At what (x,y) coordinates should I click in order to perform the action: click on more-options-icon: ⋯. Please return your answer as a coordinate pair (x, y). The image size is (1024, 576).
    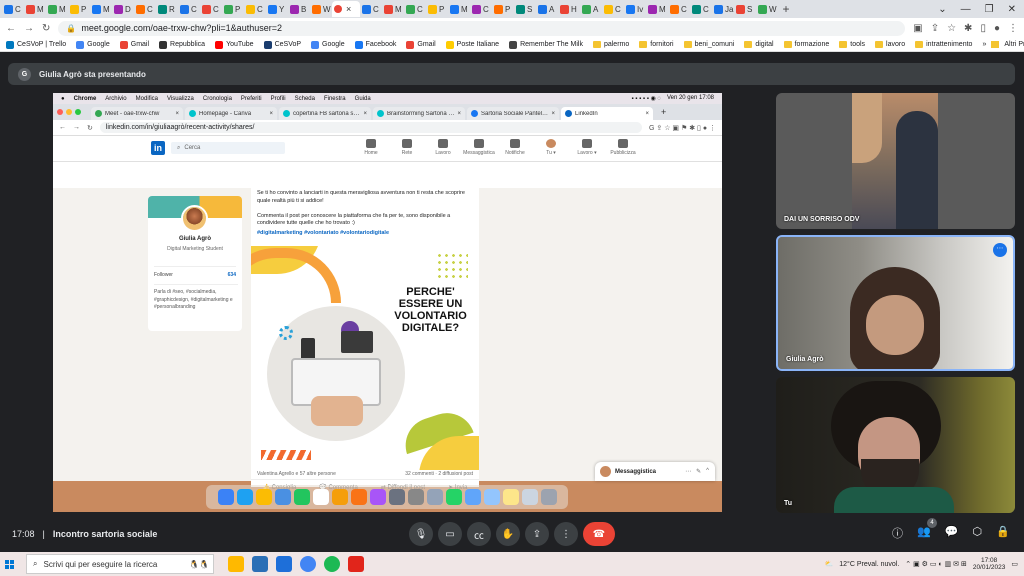
    Looking at the image, I should click on (1000, 250).